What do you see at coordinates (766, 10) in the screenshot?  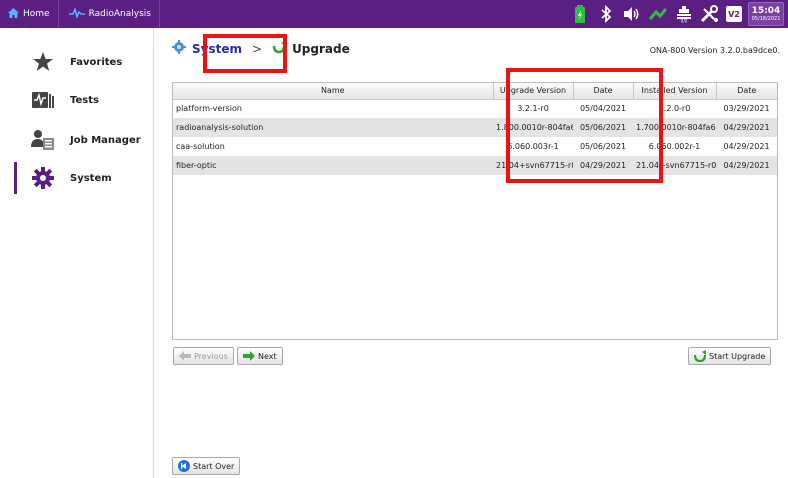 I see `clock-time: 15:04` at bounding box center [766, 10].